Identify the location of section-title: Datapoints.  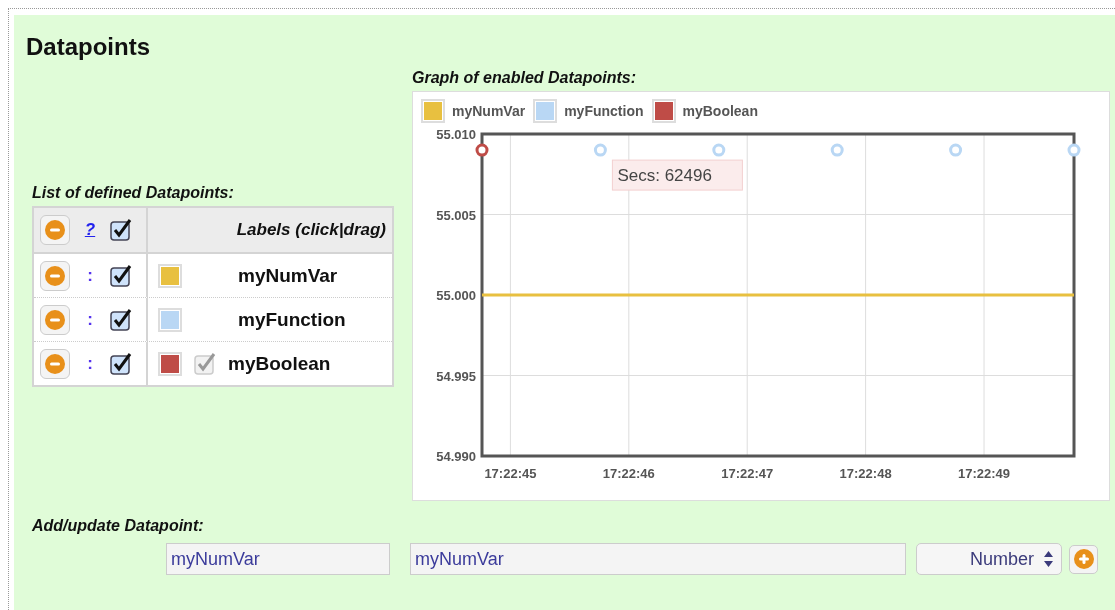
(88, 47).